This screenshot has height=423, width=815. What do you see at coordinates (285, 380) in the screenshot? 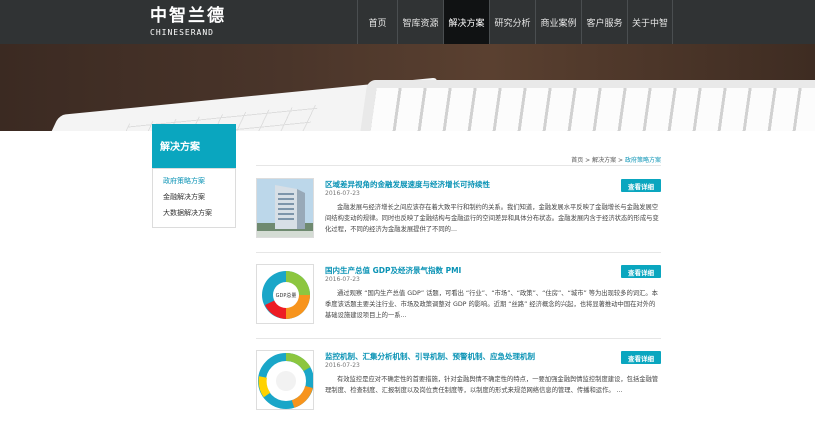
I see `article-thumbnail-mechanism` at bounding box center [285, 380].